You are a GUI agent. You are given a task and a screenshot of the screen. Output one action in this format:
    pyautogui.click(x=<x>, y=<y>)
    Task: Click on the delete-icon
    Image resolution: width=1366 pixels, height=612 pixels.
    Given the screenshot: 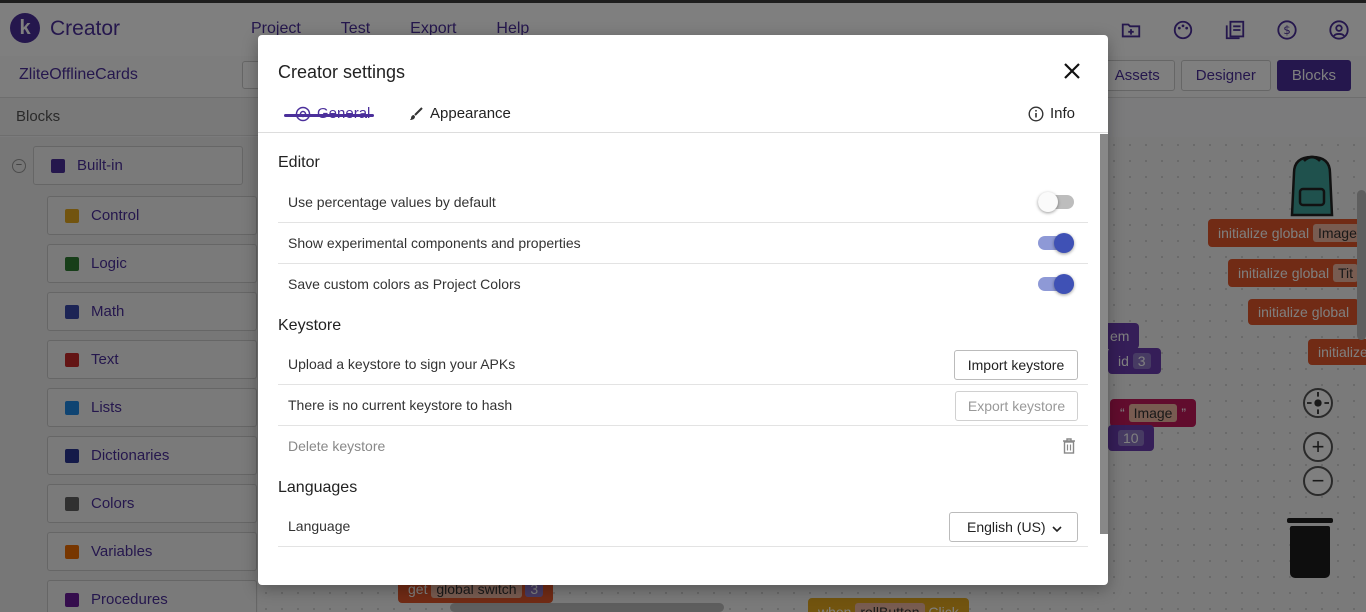 What is the action you would take?
    pyautogui.click(x=1069, y=446)
    